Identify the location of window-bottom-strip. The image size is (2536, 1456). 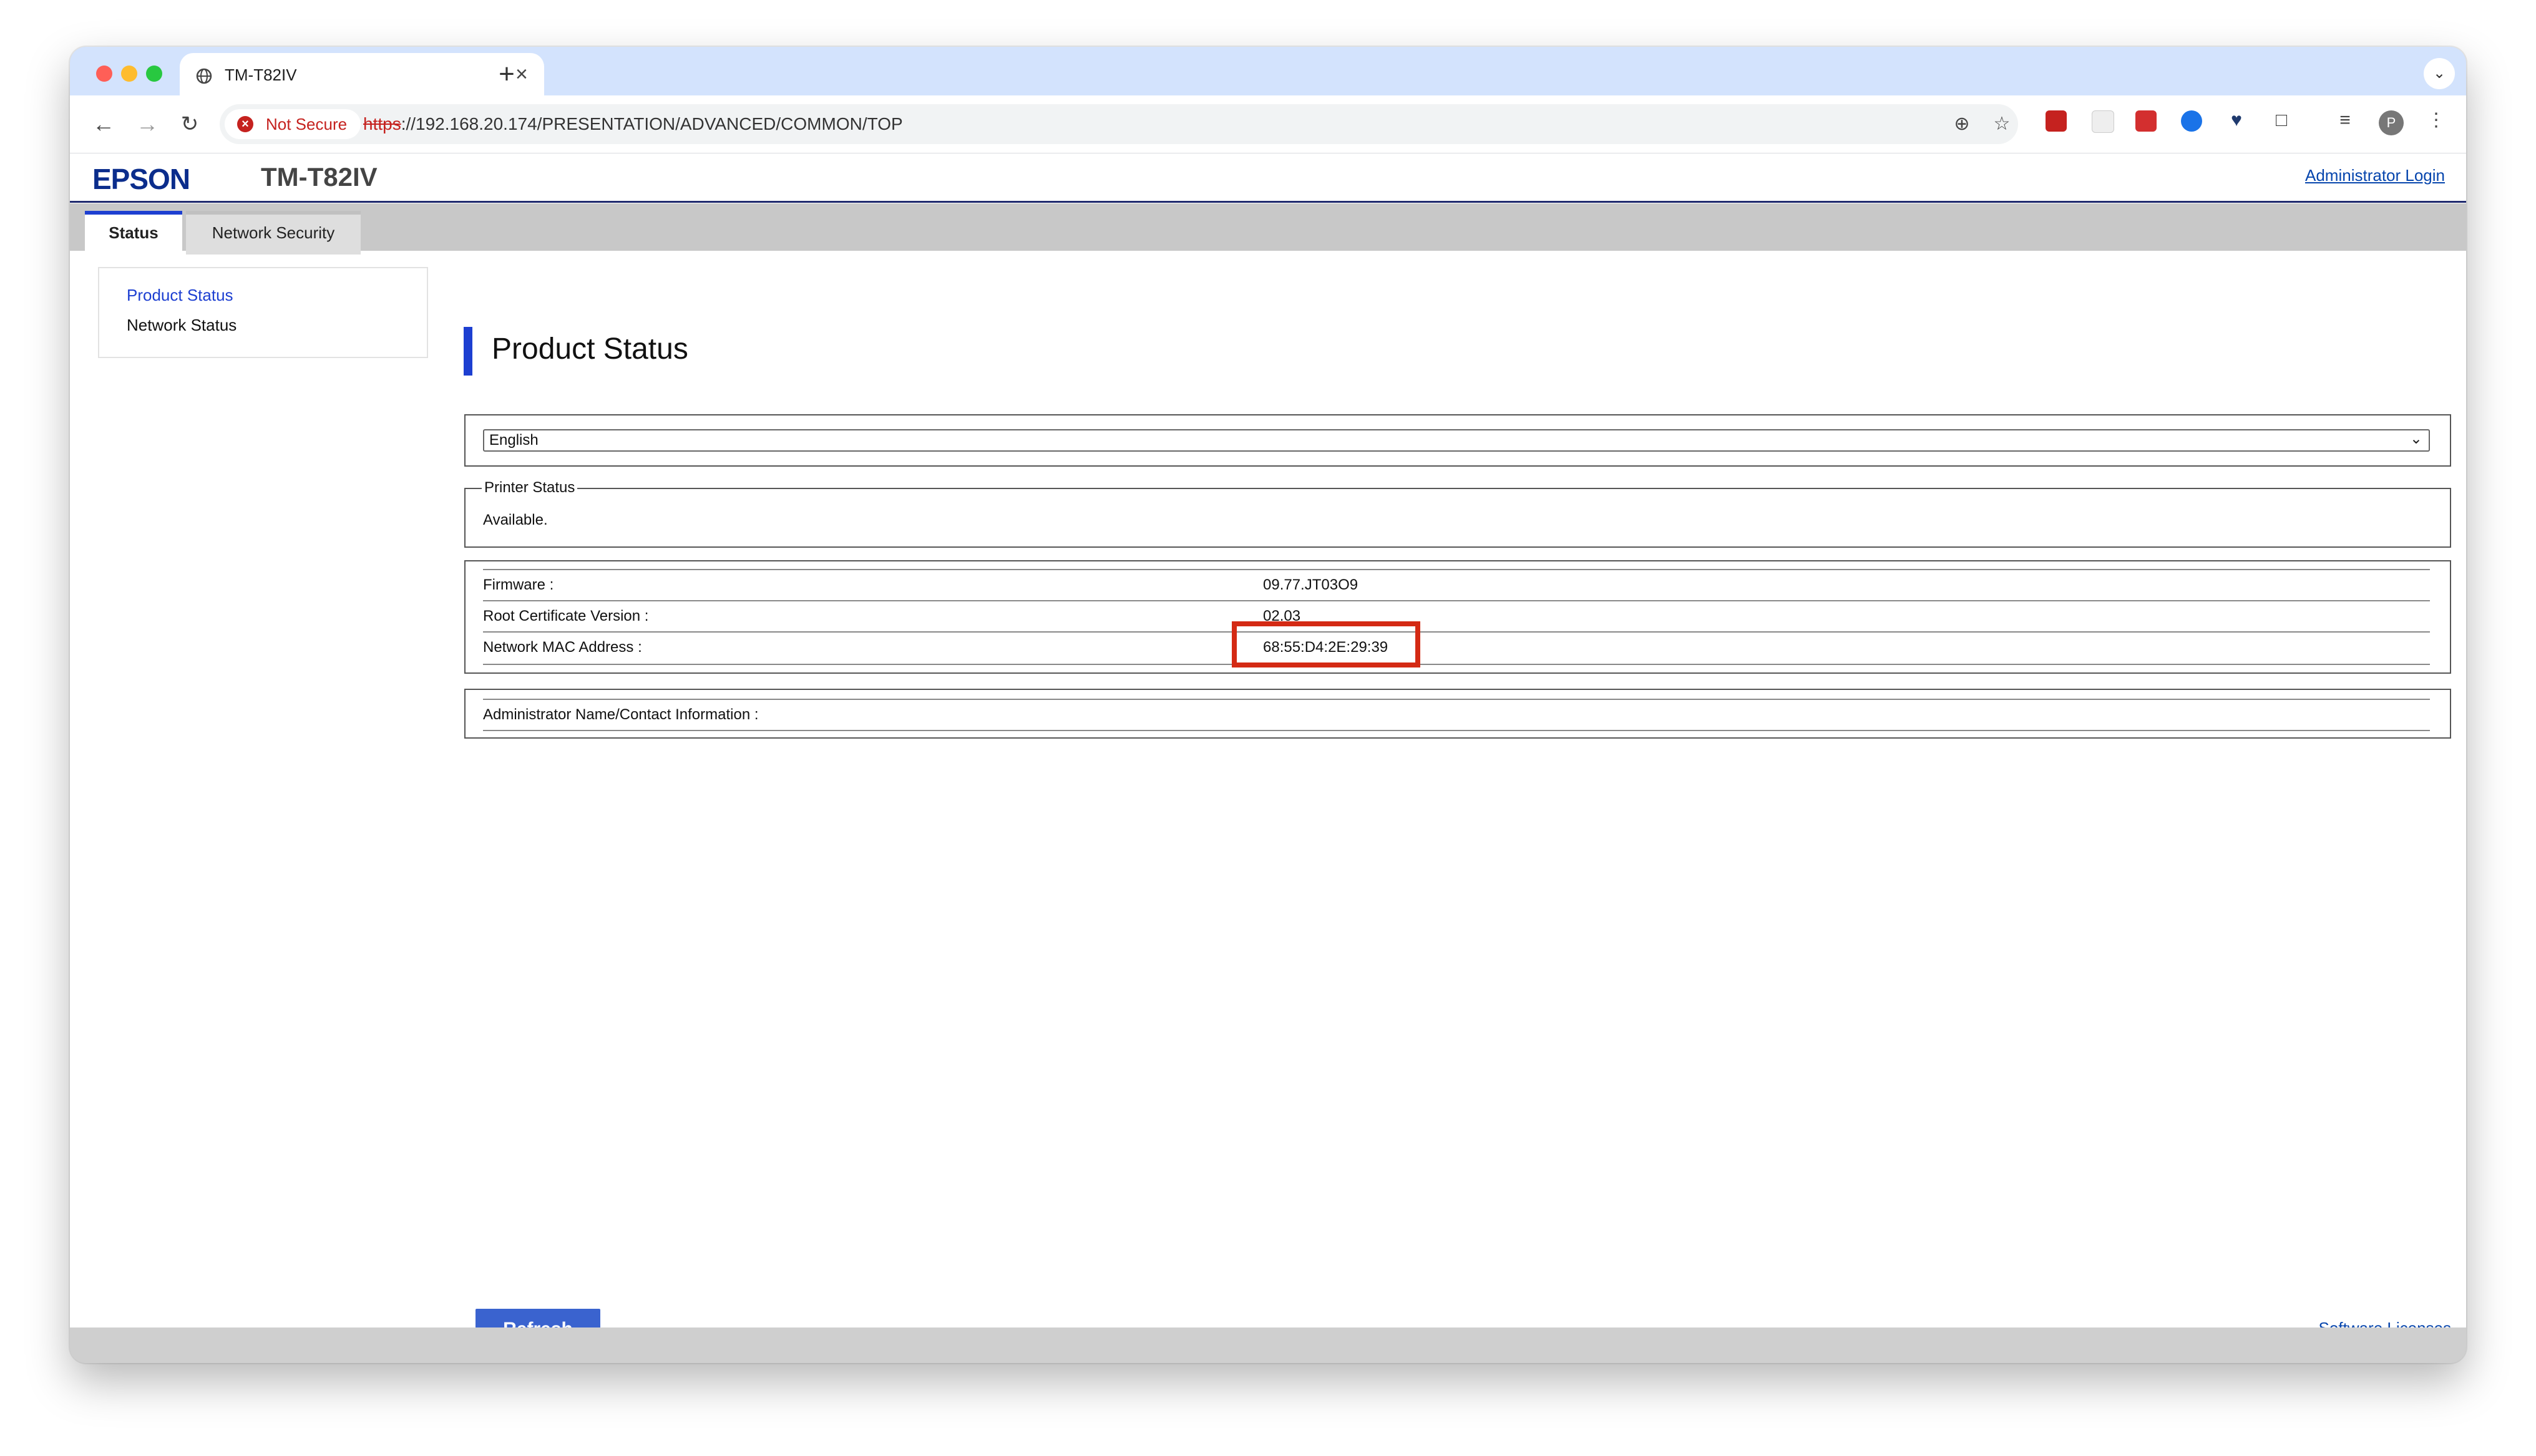
(1268, 1345).